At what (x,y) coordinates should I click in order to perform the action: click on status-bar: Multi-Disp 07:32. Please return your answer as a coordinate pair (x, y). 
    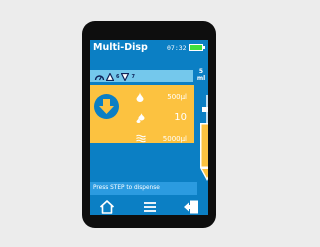
    Looking at the image, I should click on (149, 48).